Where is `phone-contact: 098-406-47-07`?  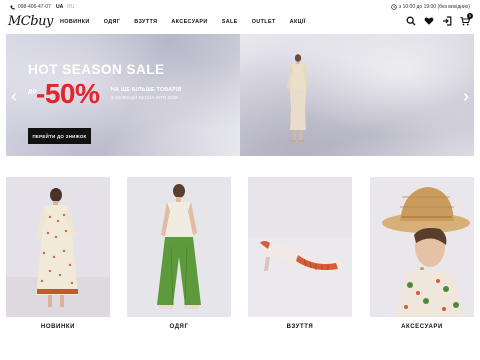
phone-contact: 098-406-47-07 is located at coordinates (30, 7).